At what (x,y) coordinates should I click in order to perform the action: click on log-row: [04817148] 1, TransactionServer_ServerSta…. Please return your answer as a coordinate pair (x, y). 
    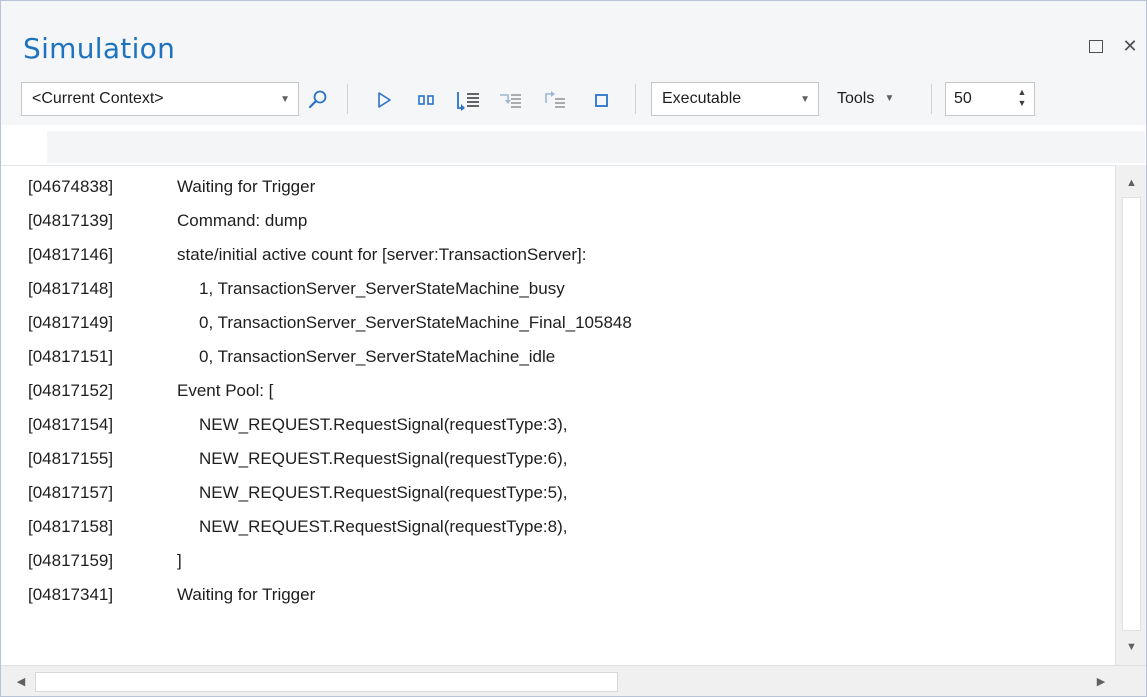
    Looking at the image, I should click on (558, 289).